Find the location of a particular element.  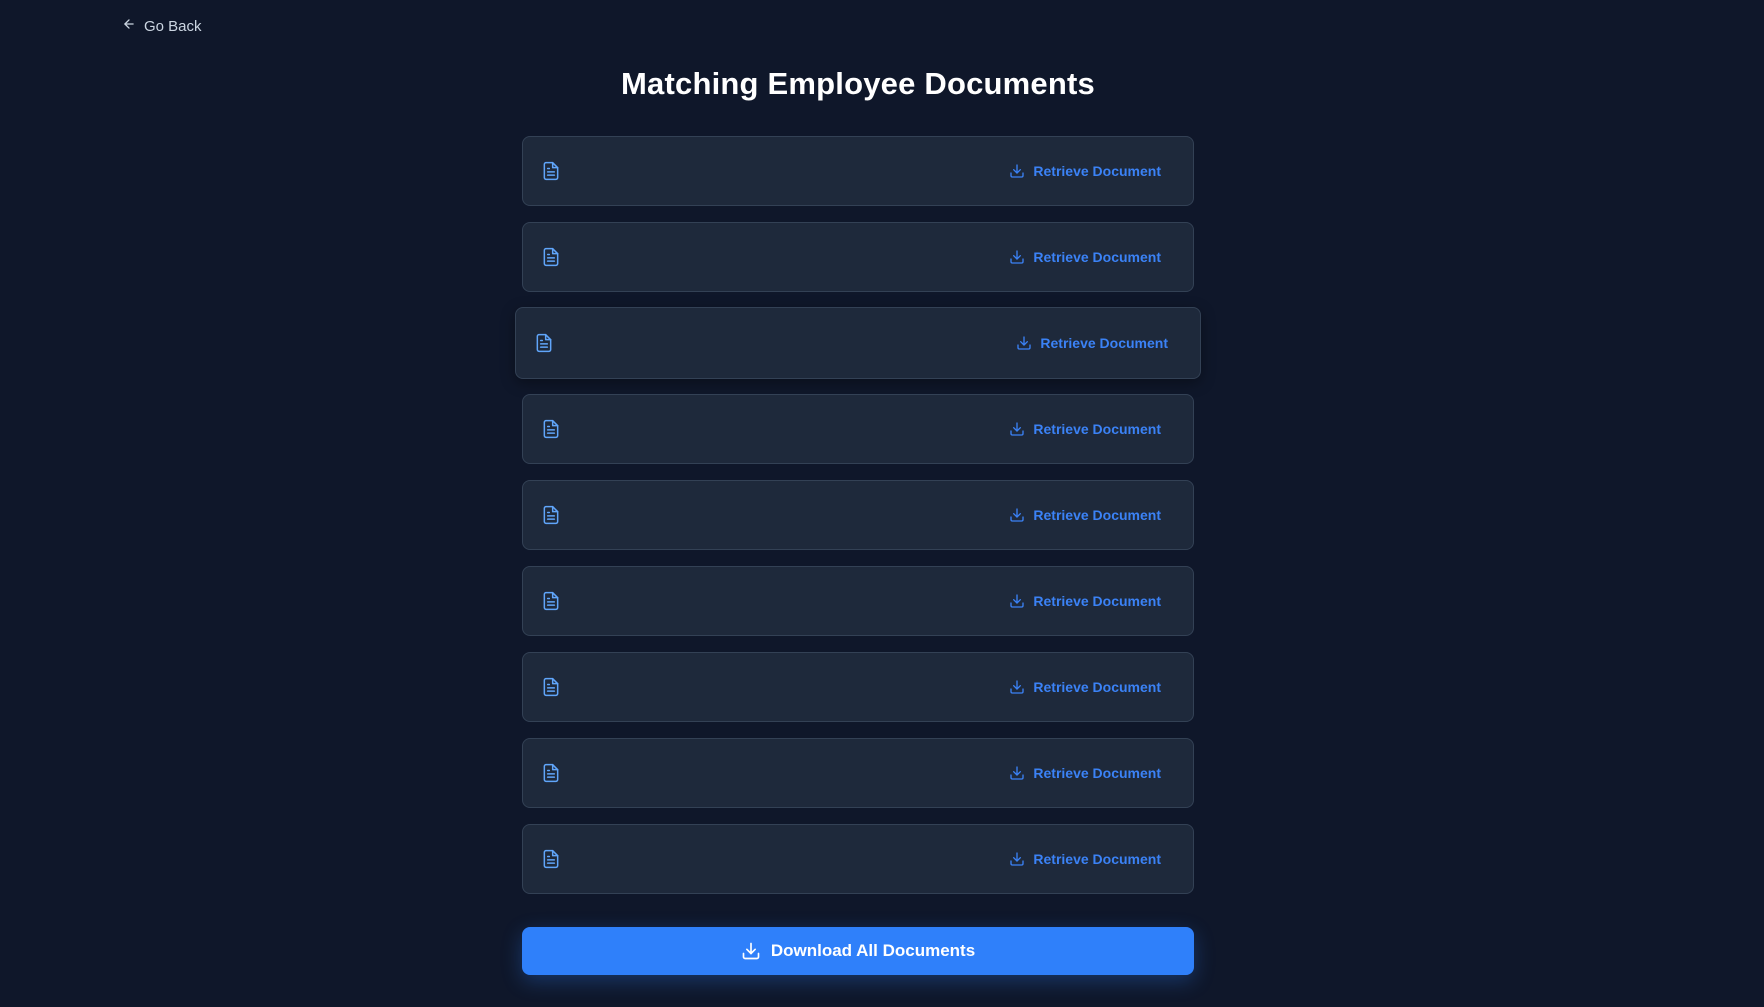

arrow-left-icon is located at coordinates (129, 26).